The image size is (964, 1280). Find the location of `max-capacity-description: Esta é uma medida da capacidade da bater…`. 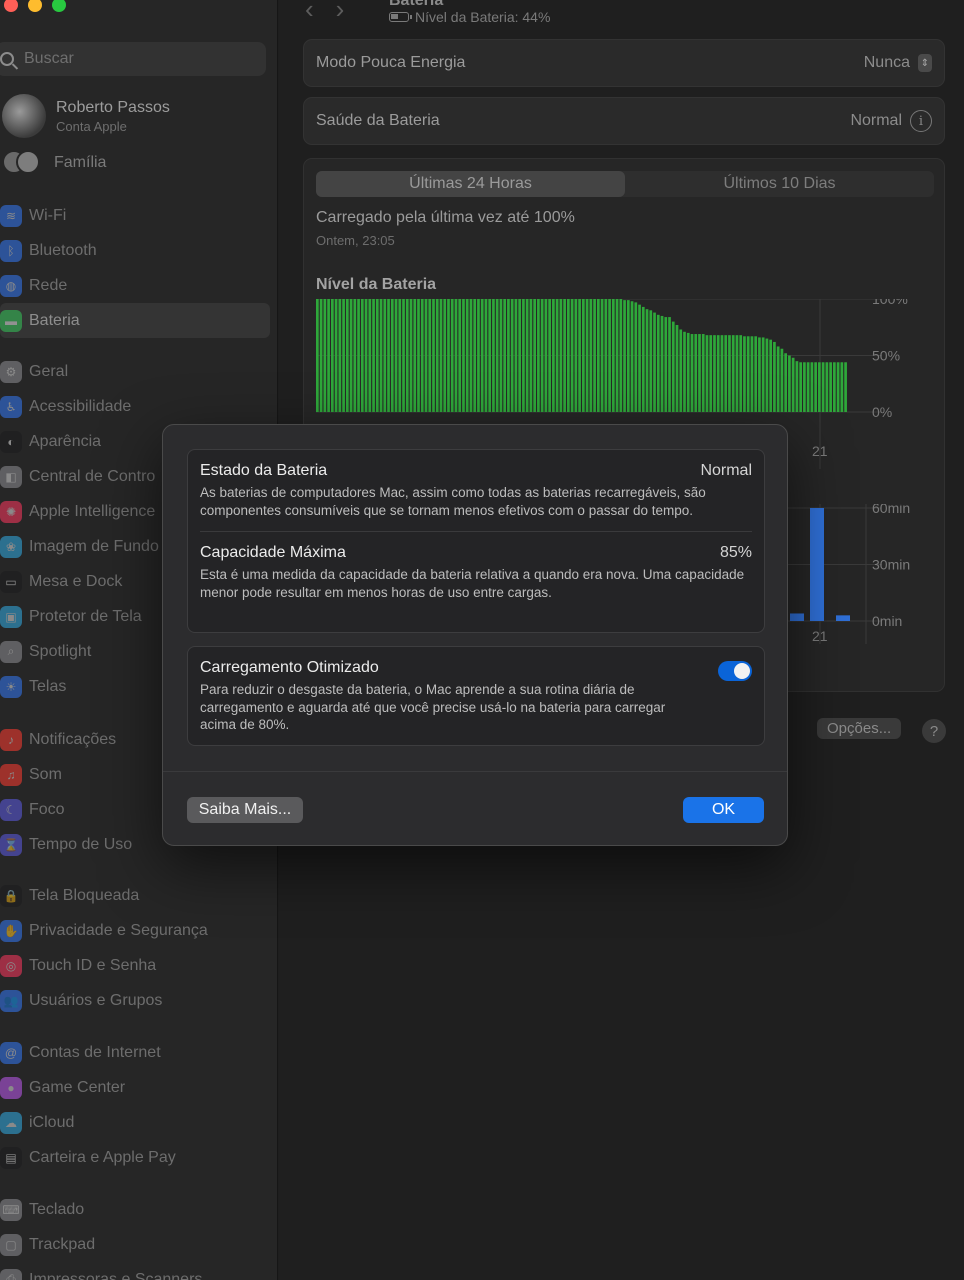

max-capacity-description: Esta é uma medida da capacidade da bater… is located at coordinates (472, 583).